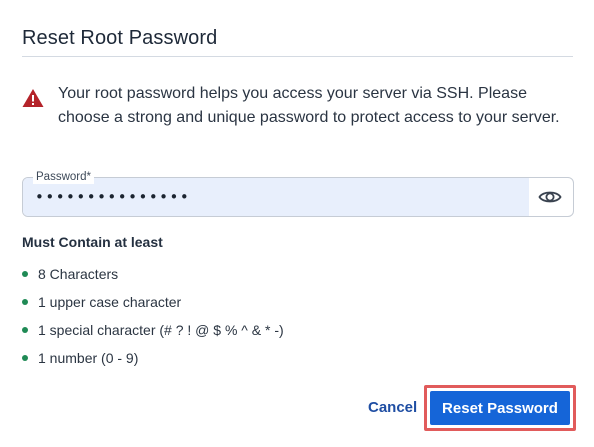 The width and height of the screenshot is (594, 447). What do you see at coordinates (92, 242) in the screenshot?
I see `requirements-title: Must Contain at least` at bounding box center [92, 242].